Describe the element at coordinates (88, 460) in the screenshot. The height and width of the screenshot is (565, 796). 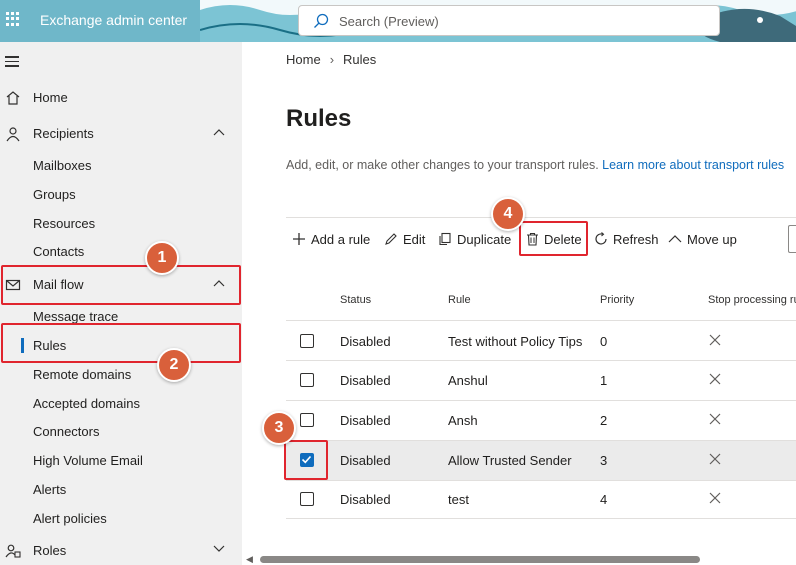
I see `sidebar-item-label: High Volume Email` at that location.